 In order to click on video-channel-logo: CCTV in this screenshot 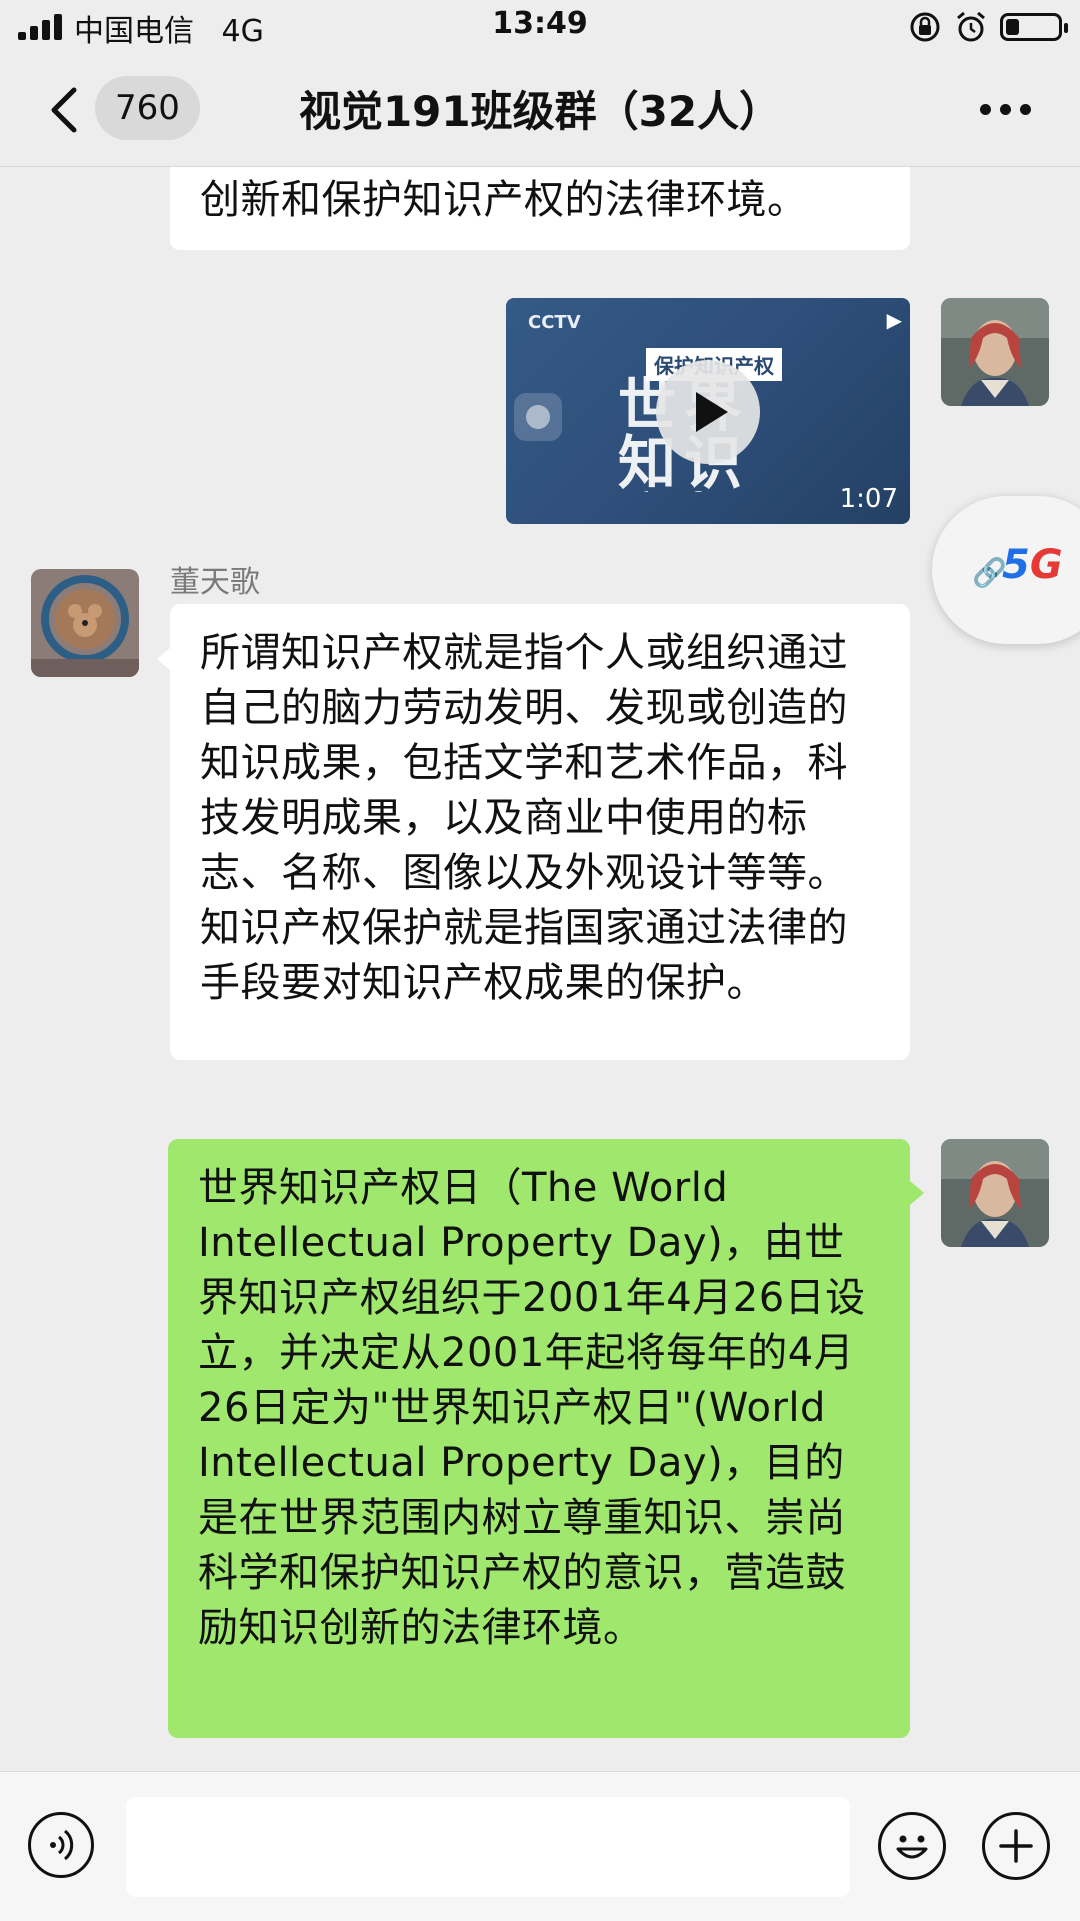, I will do `click(554, 322)`.